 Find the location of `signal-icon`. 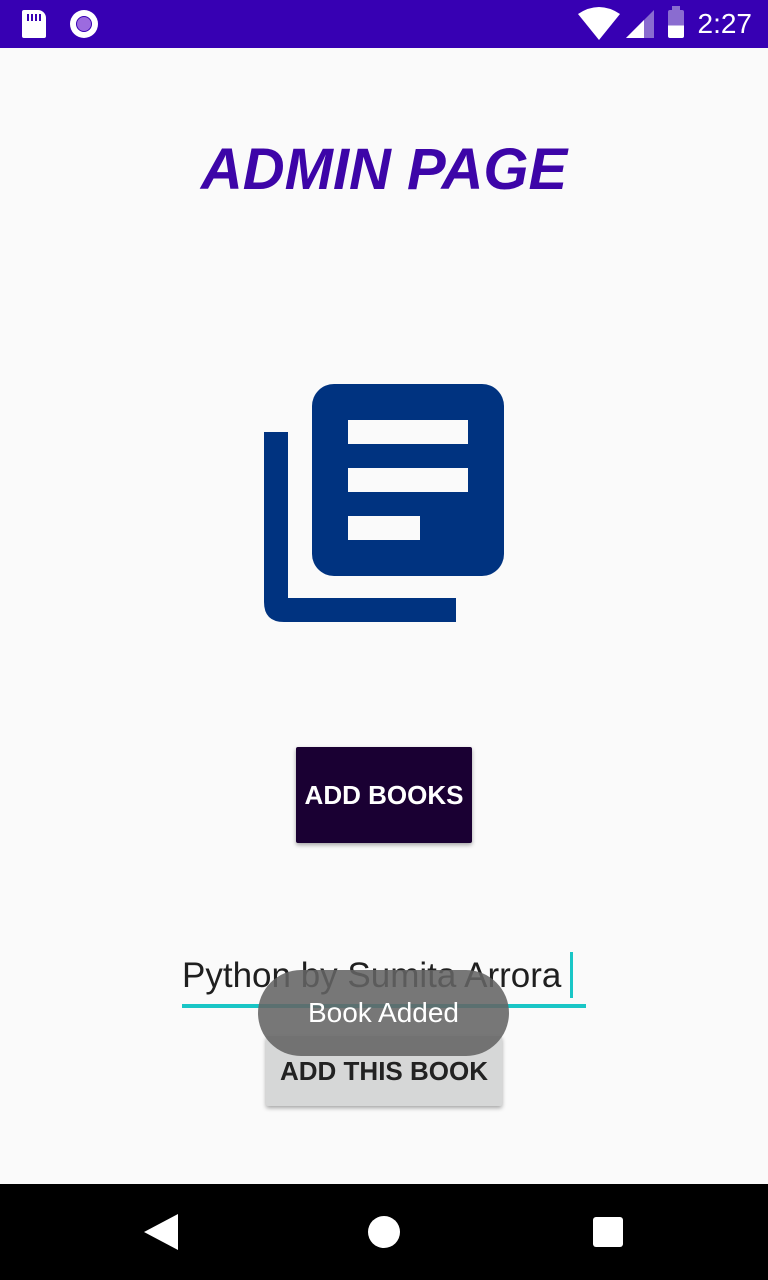

signal-icon is located at coordinates (639, 24).